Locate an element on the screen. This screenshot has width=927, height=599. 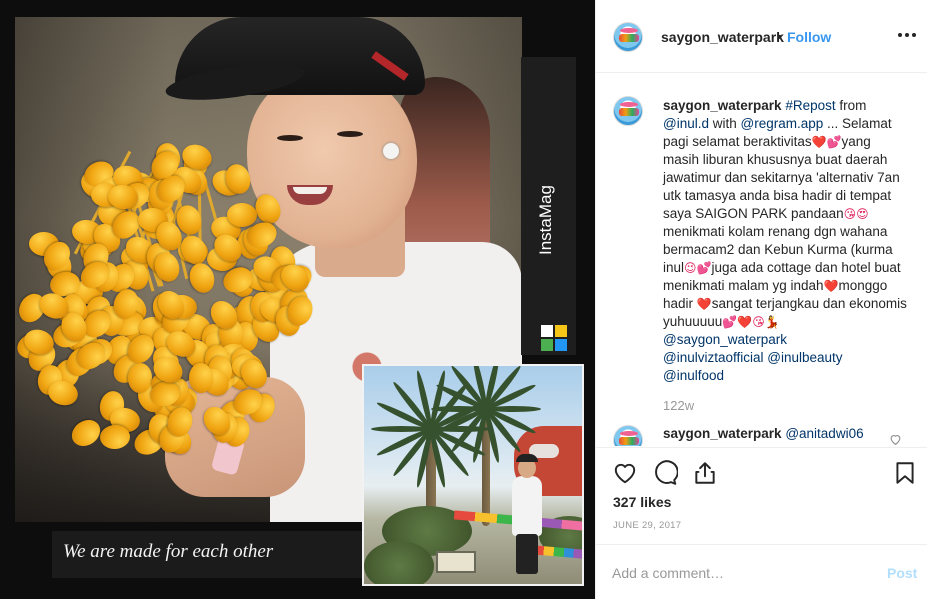
post-button: Post is located at coordinates (902, 573).